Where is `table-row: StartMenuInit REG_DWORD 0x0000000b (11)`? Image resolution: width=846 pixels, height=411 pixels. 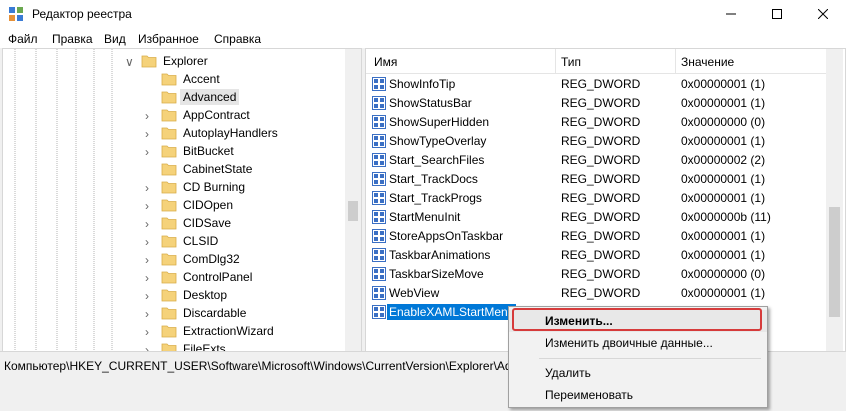 table-row: StartMenuInit REG_DWORD 0x0000000b (11) is located at coordinates (596, 217).